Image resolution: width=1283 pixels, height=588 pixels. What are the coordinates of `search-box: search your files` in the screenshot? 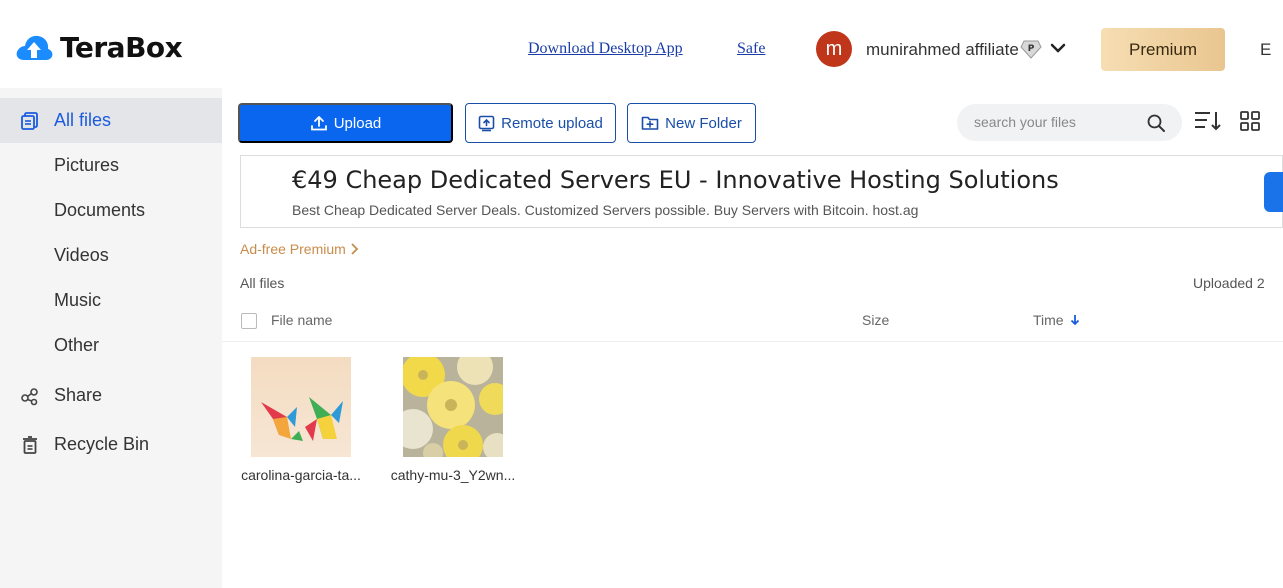 It's located at (1069, 122).